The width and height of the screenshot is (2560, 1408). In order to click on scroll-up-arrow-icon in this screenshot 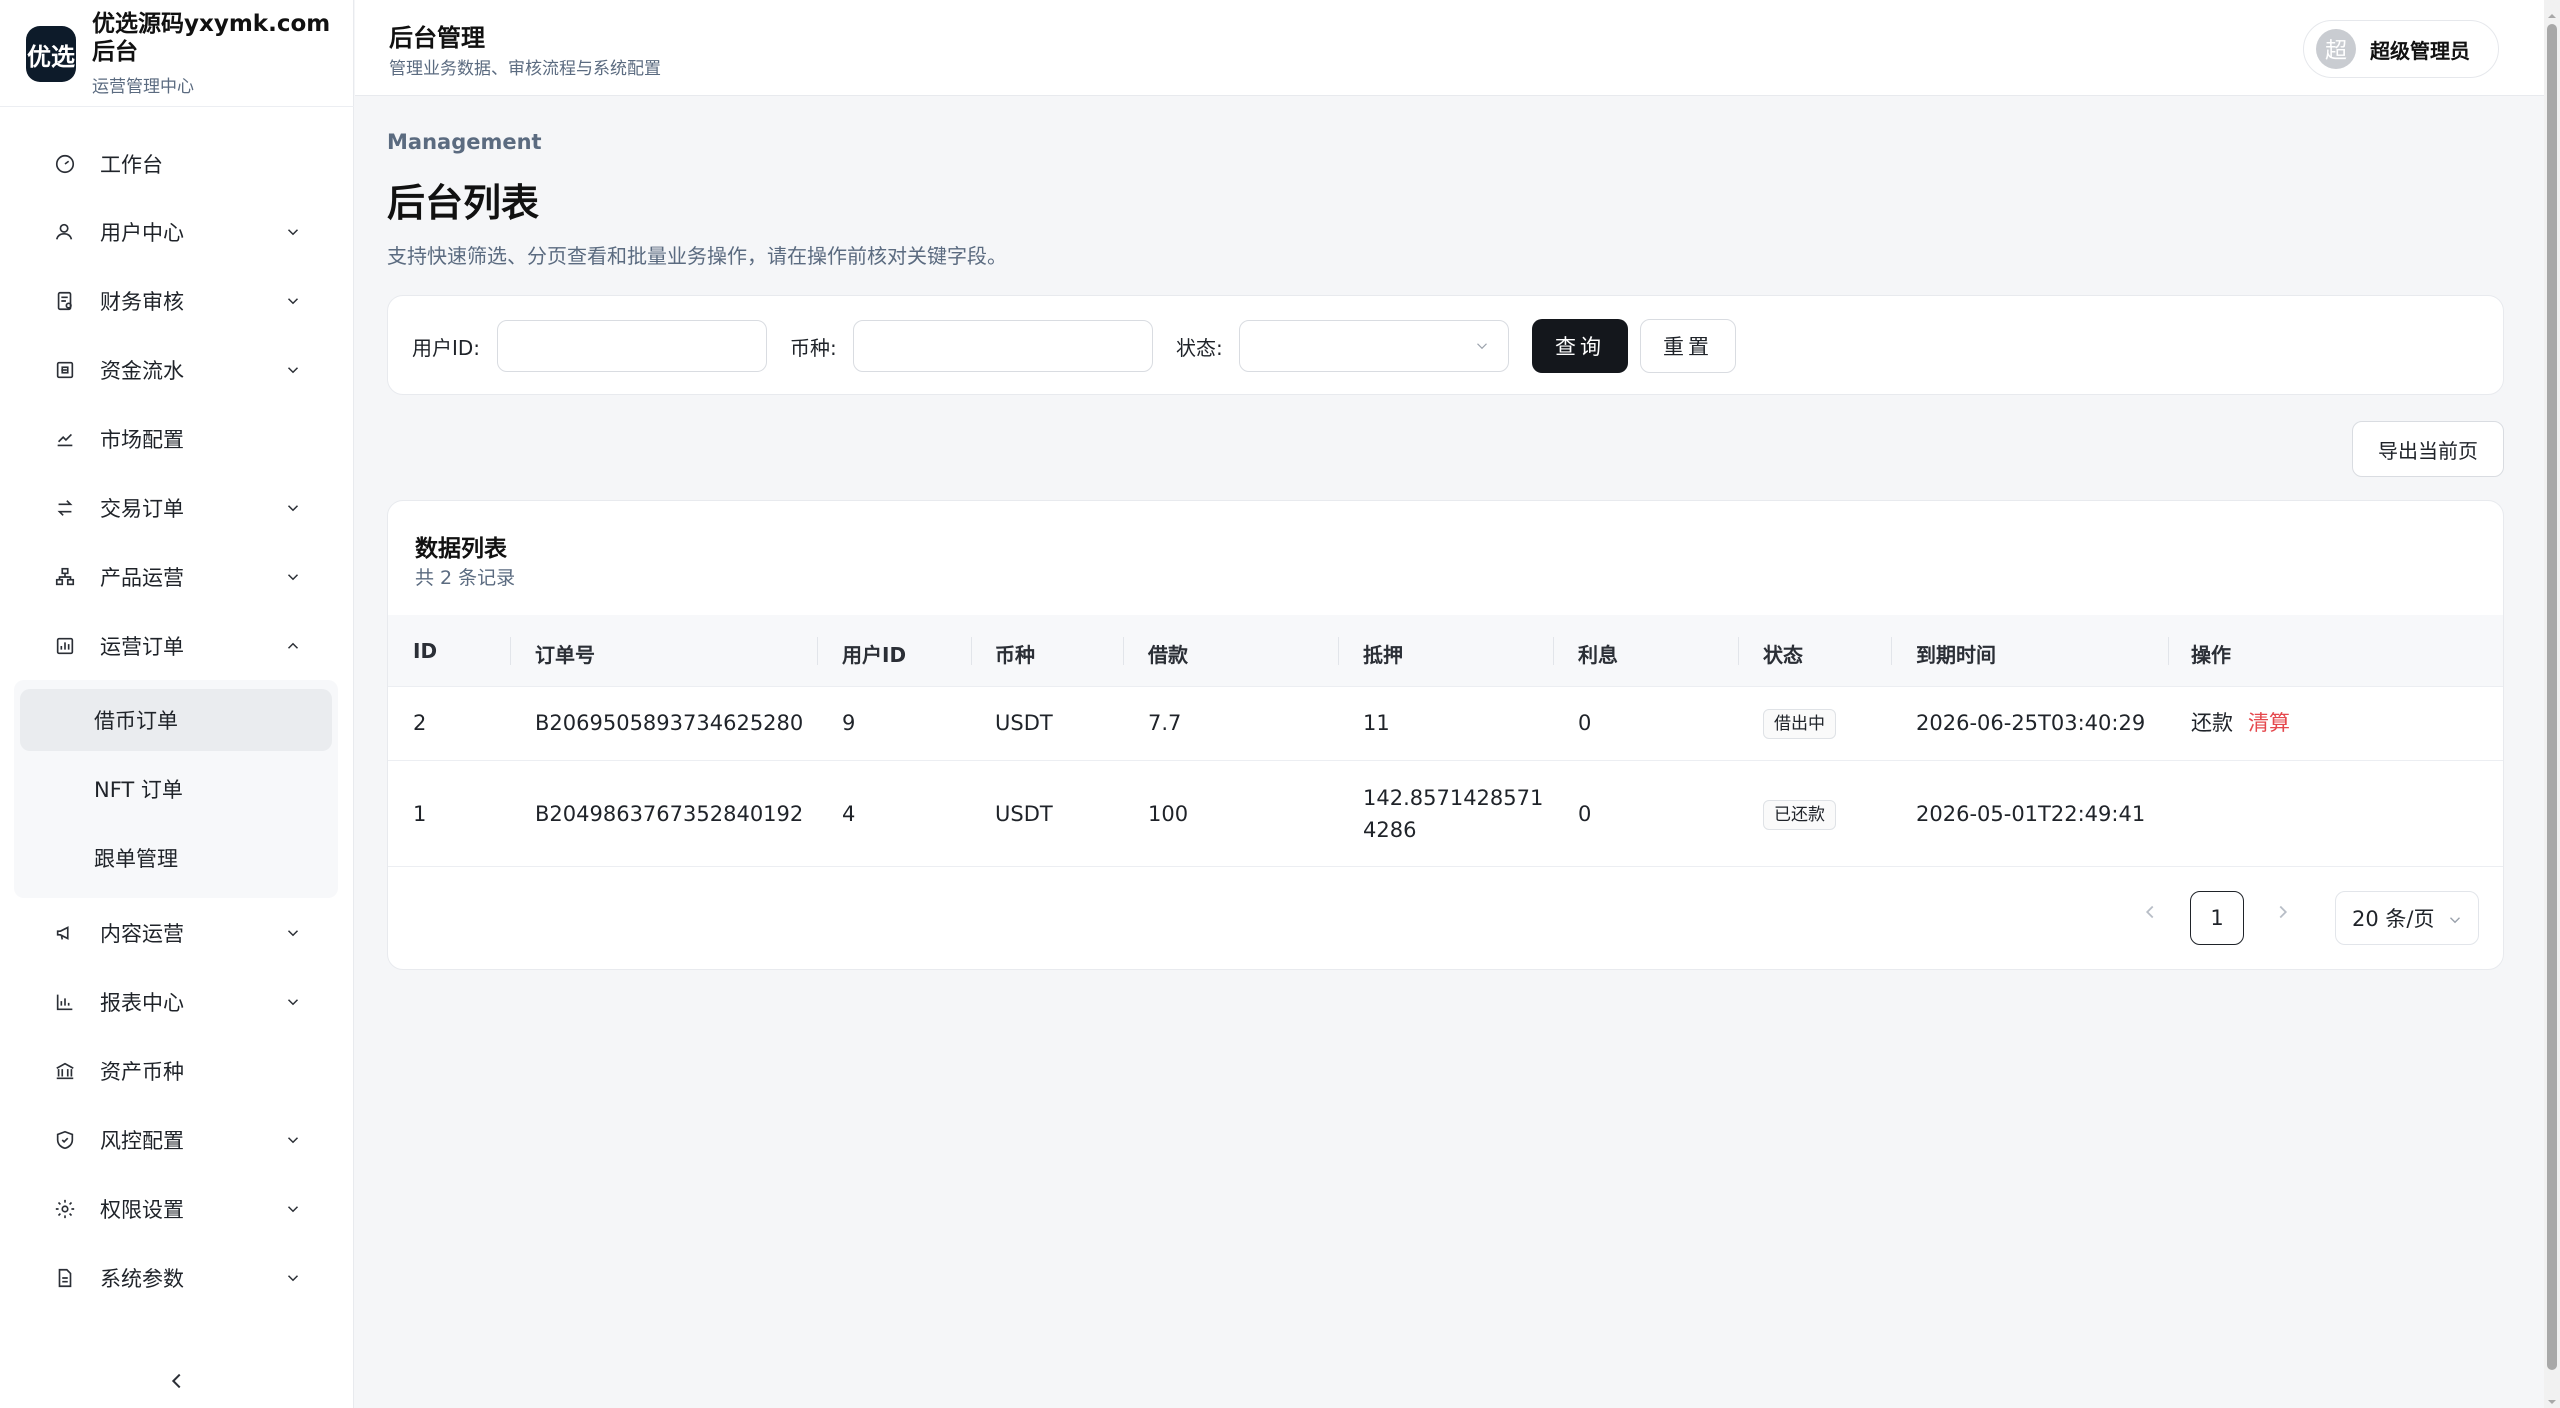, I will do `click(2552, 12)`.